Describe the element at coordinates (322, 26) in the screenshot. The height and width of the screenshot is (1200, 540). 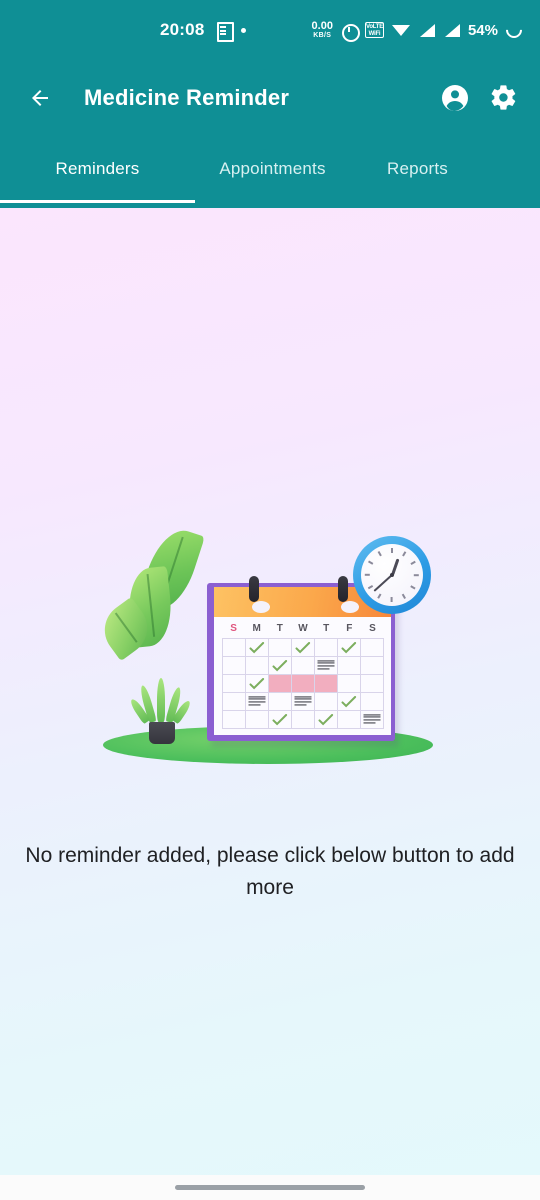
I see `data-rate-value: 0.00` at that location.